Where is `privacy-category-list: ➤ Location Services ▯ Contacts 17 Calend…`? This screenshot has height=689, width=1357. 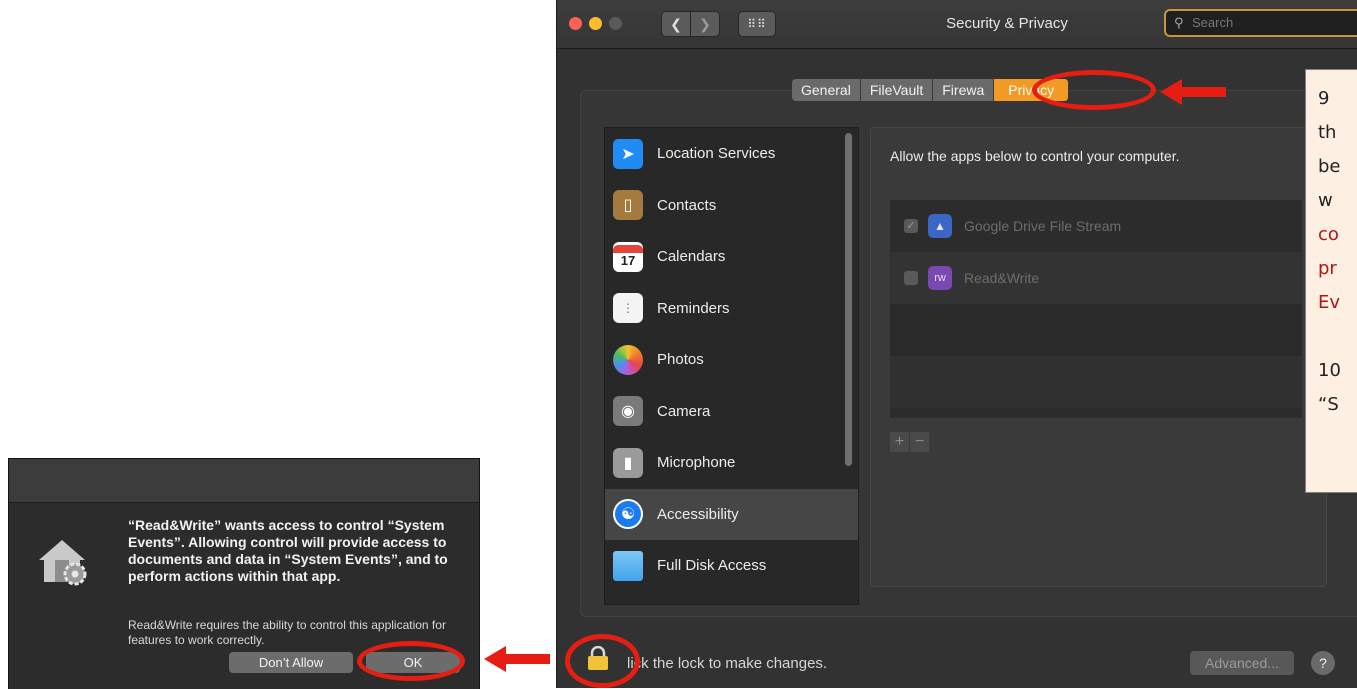 privacy-category-list: ➤ Location Services ▯ Contacts 17 Calend… is located at coordinates (731, 366).